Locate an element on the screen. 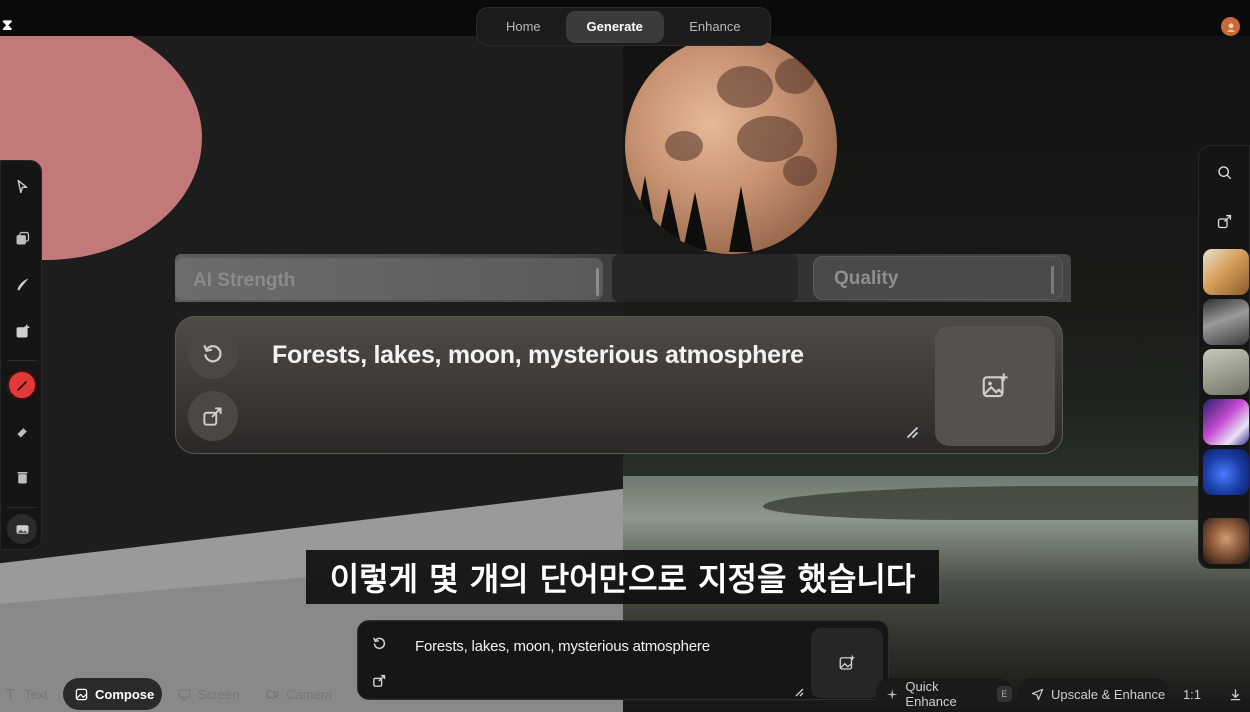  mode-compose-label: Compose is located at coordinates (125, 694).